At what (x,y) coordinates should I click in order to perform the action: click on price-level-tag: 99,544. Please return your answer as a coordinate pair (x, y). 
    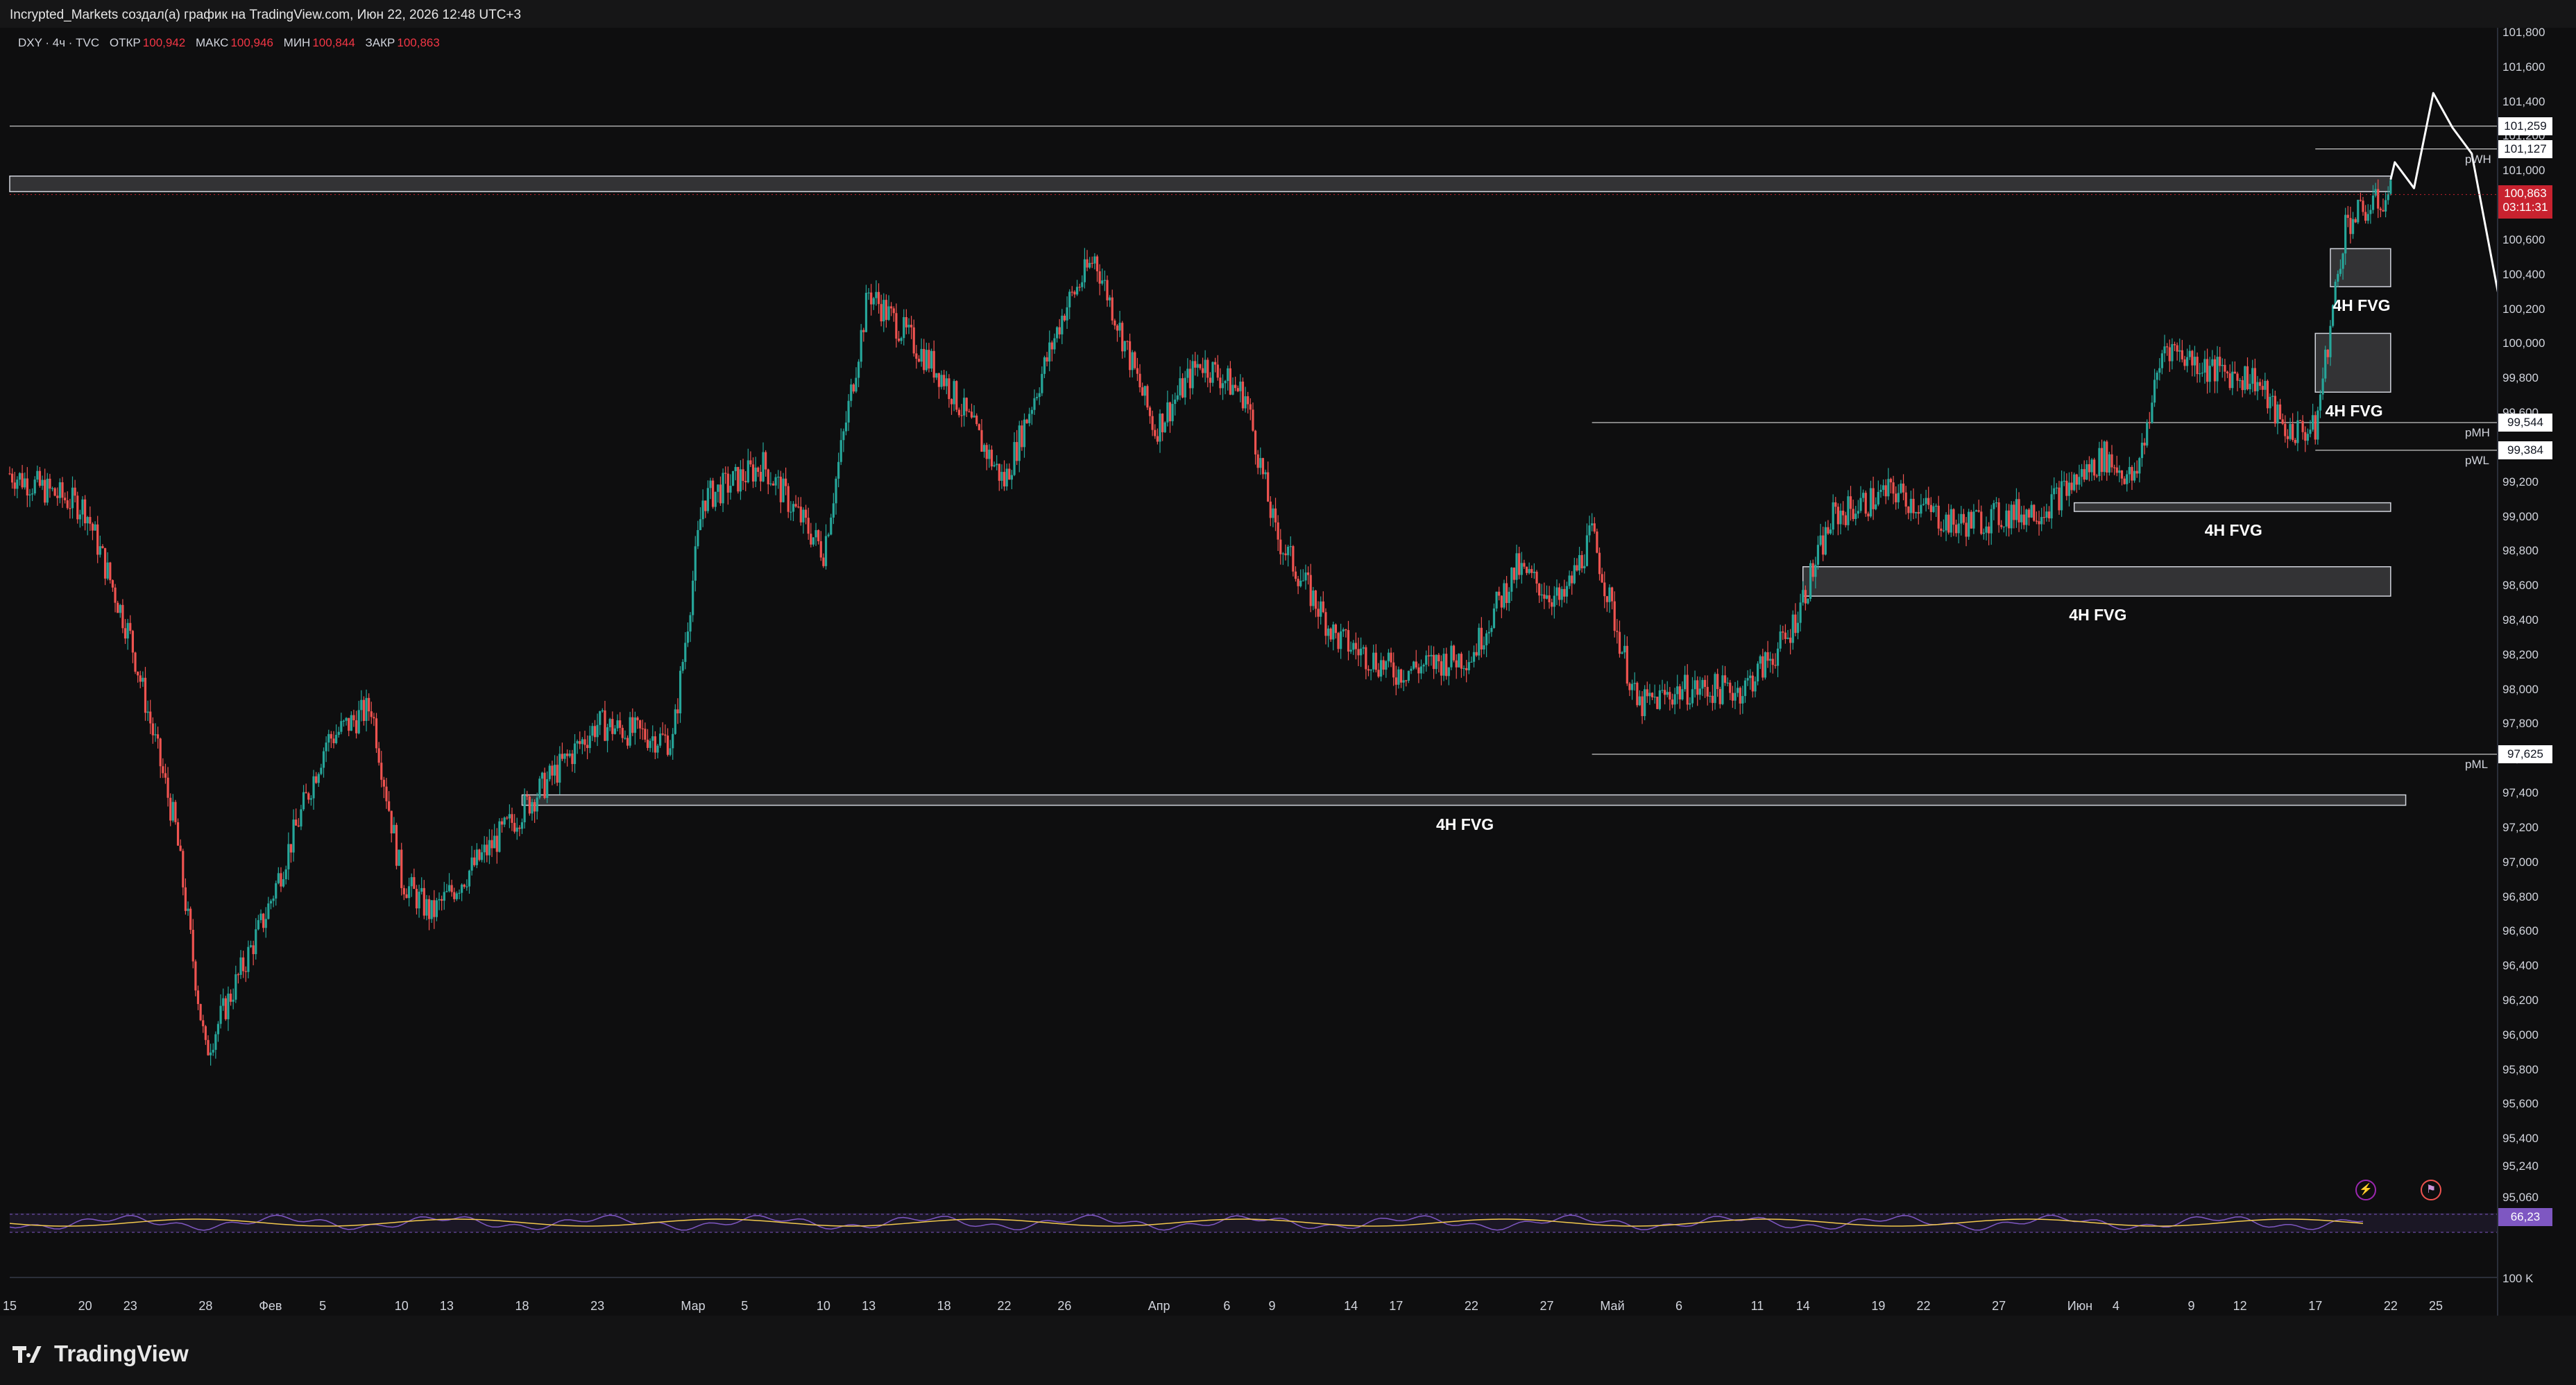
    Looking at the image, I should click on (2525, 423).